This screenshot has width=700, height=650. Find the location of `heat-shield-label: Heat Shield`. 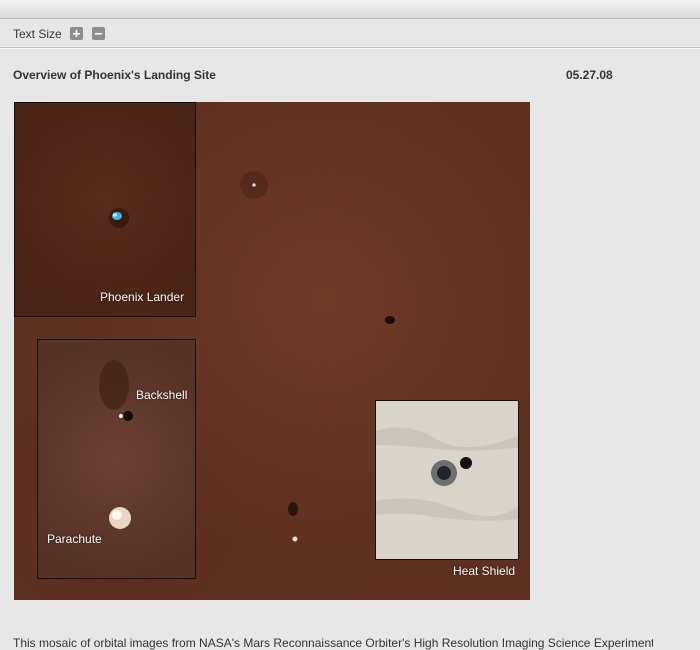

heat-shield-label: Heat Shield is located at coordinates (484, 571).